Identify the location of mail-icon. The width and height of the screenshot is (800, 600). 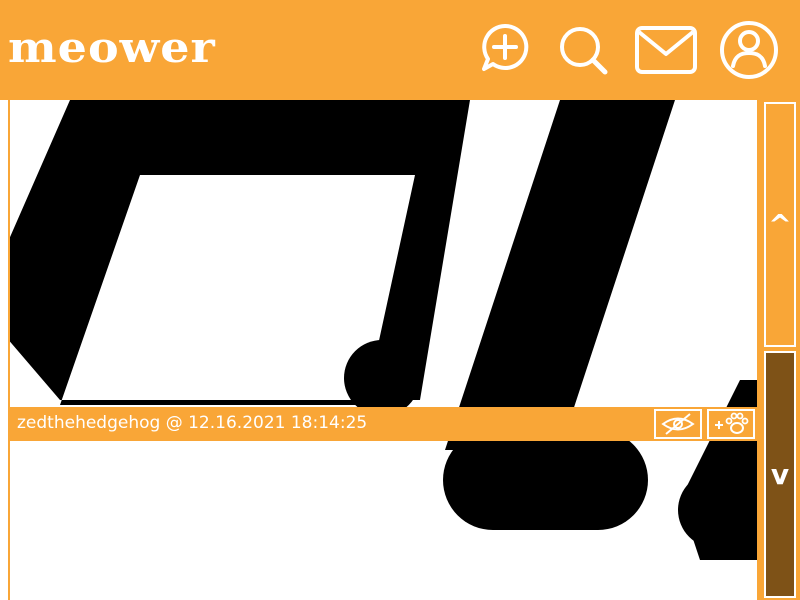
(666, 50).